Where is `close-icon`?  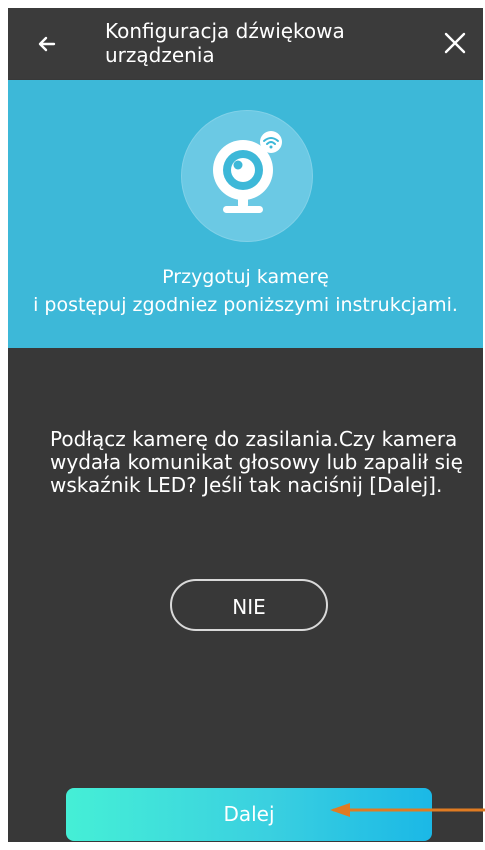
close-icon is located at coordinates (455, 43).